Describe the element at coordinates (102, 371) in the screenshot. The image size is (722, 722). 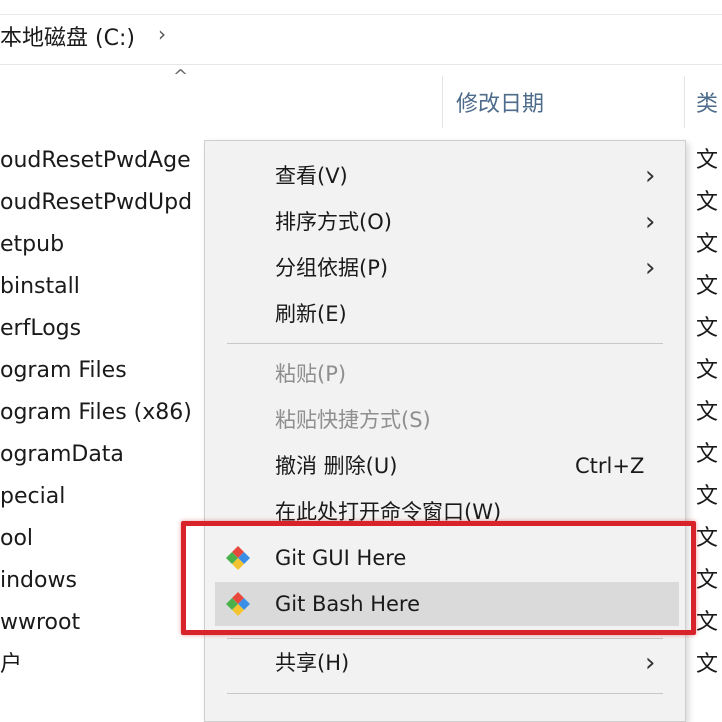
I see `list-item: ogram Files` at that location.